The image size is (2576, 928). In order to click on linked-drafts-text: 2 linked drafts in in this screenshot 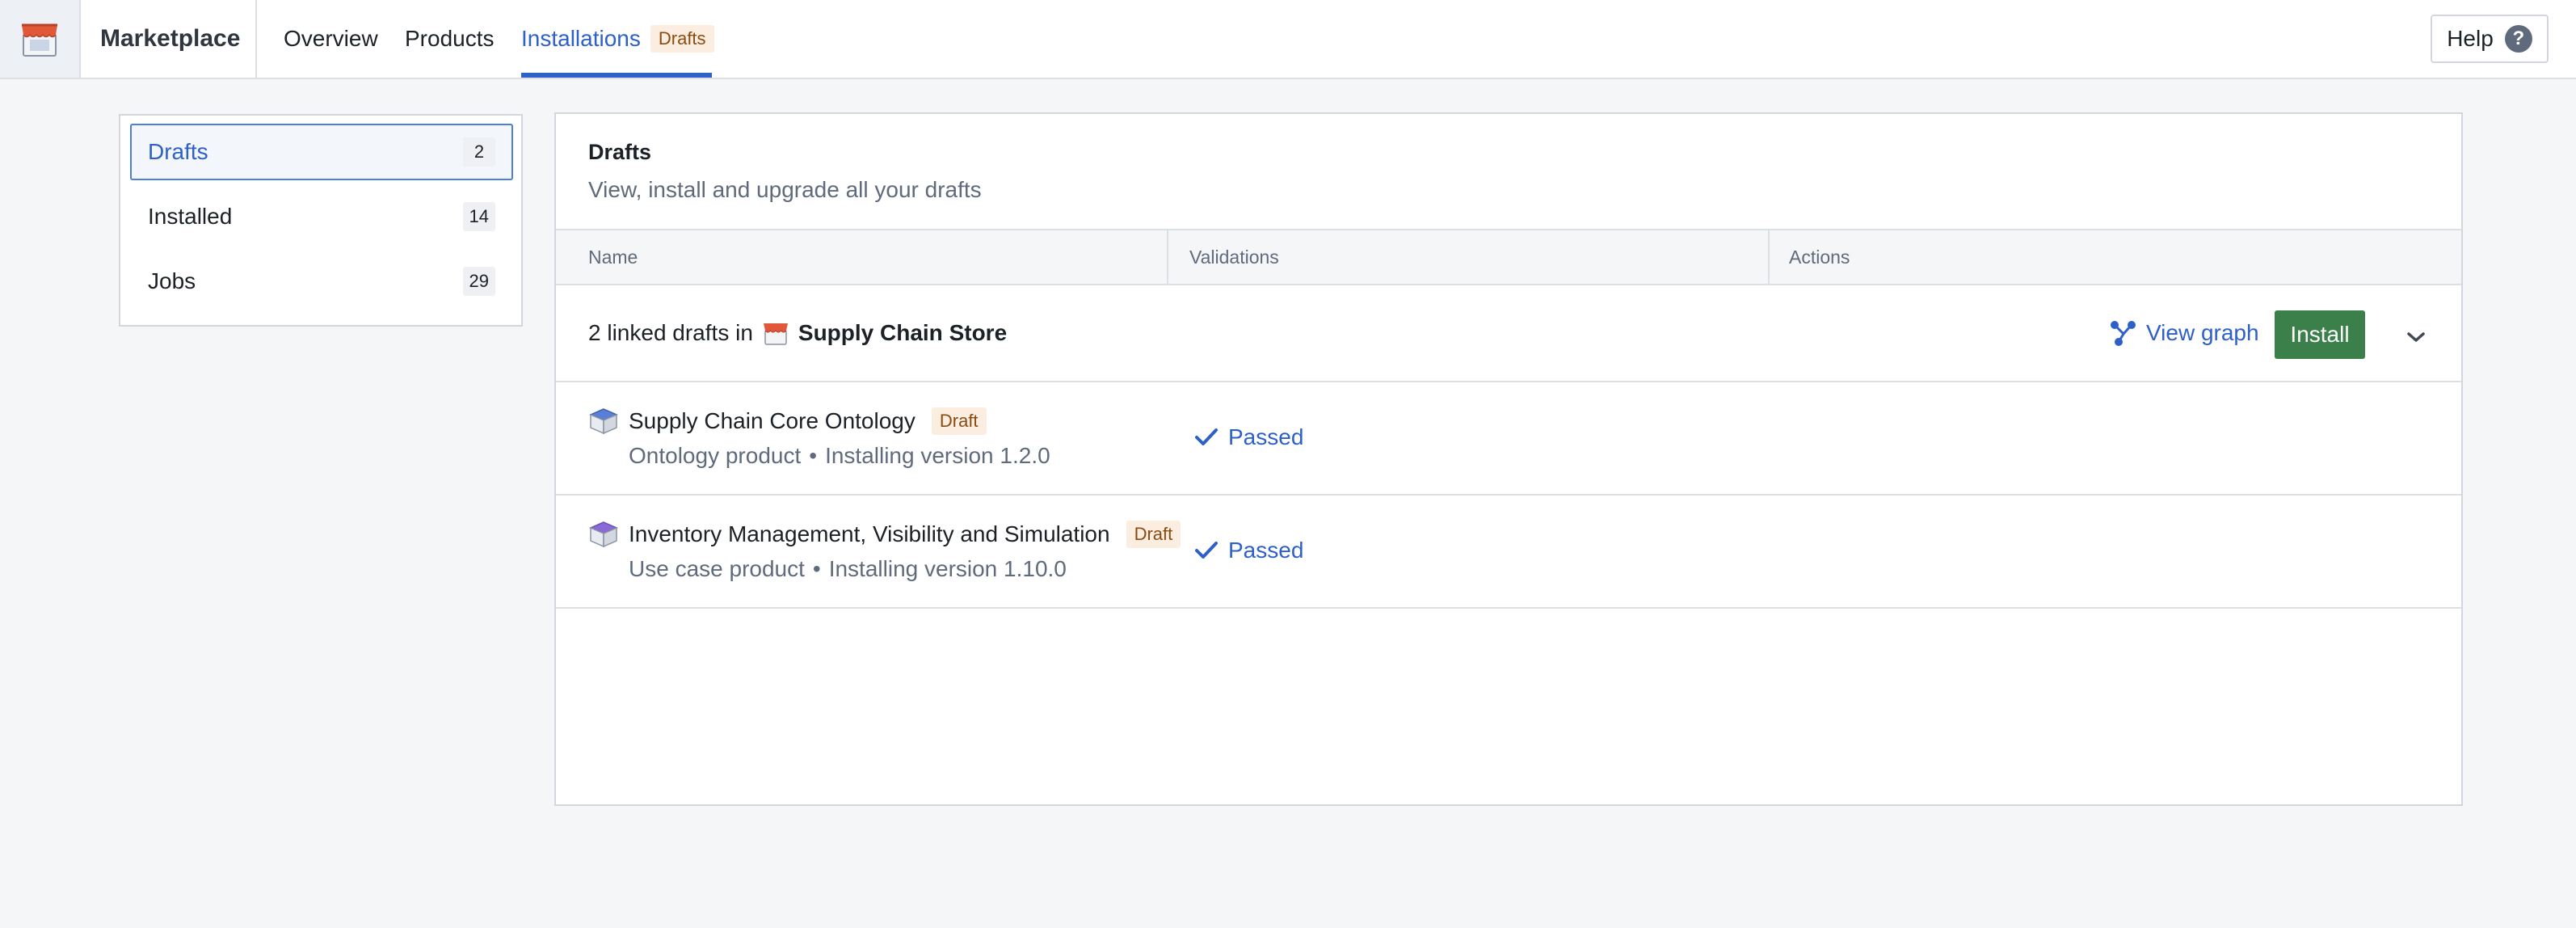, I will do `click(670, 332)`.